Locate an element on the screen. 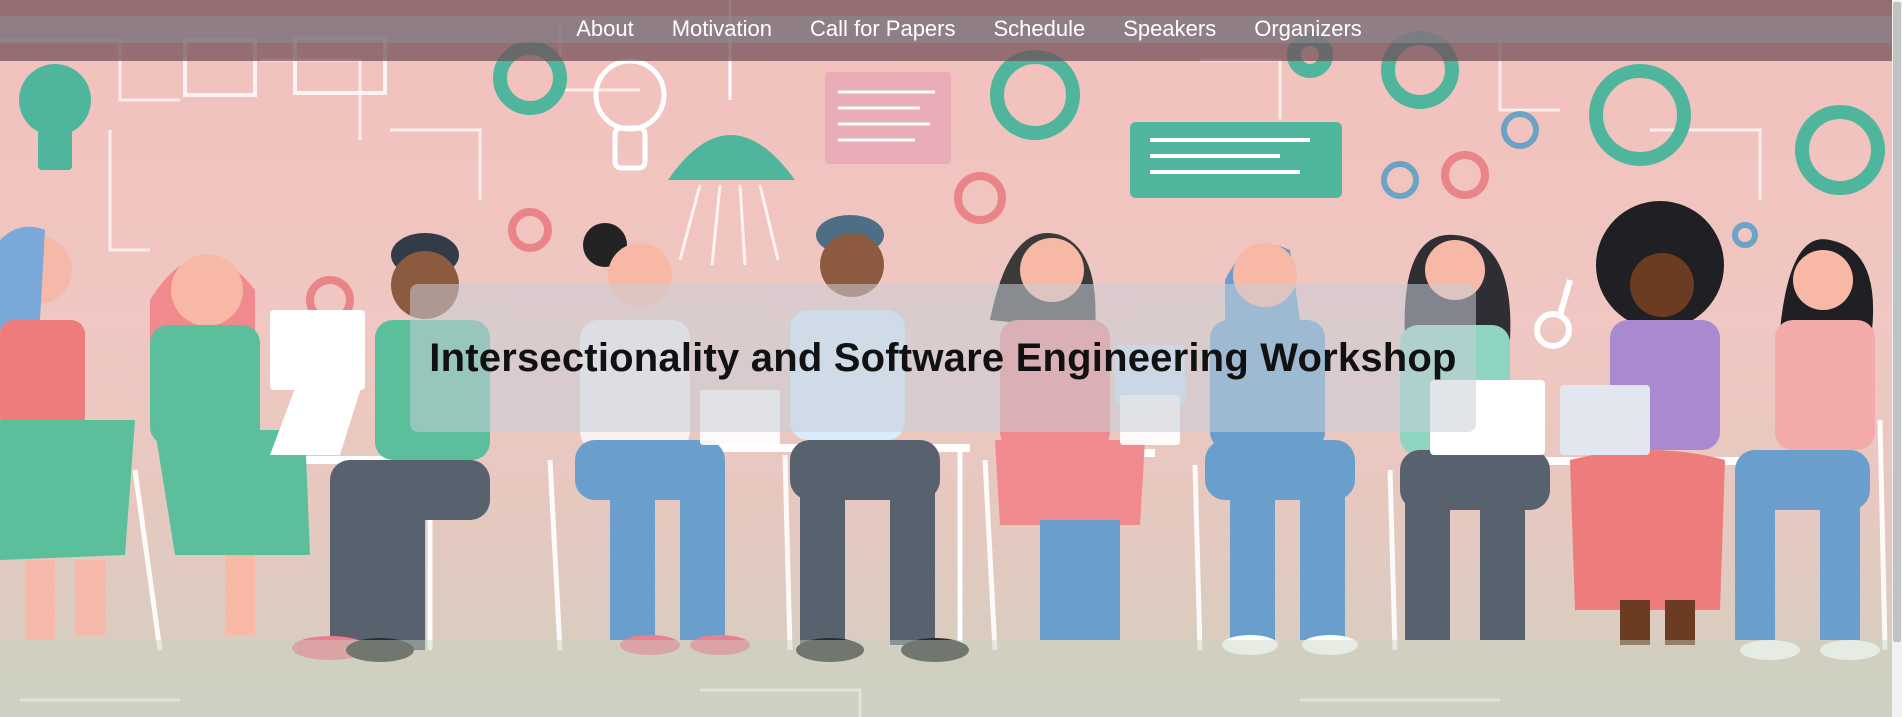  scrollbar-thumb is located at coordinates (1897, 322).